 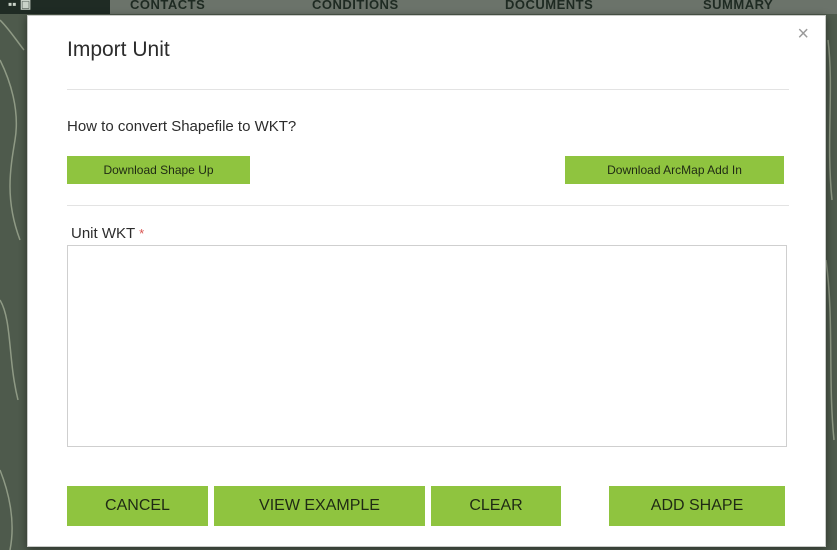 What do you see at coordinates (697, 506) in the screenshot?
I see `add-shape-button: ADD SHAPE` at bounding box center [697, 506].